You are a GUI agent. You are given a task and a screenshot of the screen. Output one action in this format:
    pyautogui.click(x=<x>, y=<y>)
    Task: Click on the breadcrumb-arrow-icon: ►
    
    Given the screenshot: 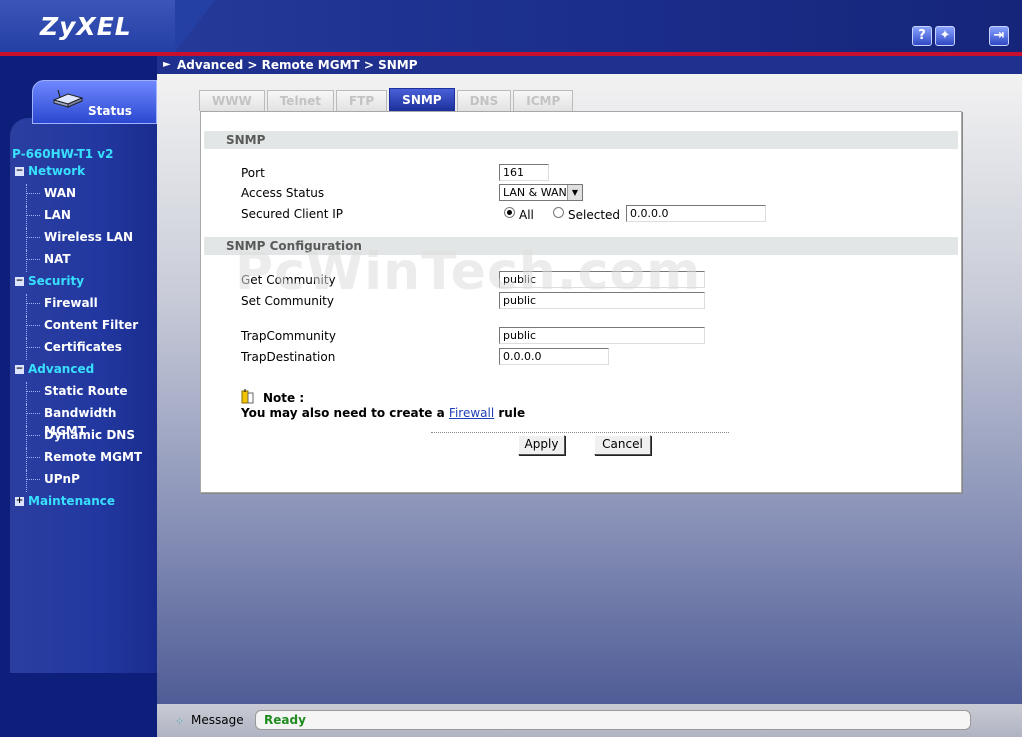 What is the action you would take?
    pyautogui.click(x=167, y=64)
    